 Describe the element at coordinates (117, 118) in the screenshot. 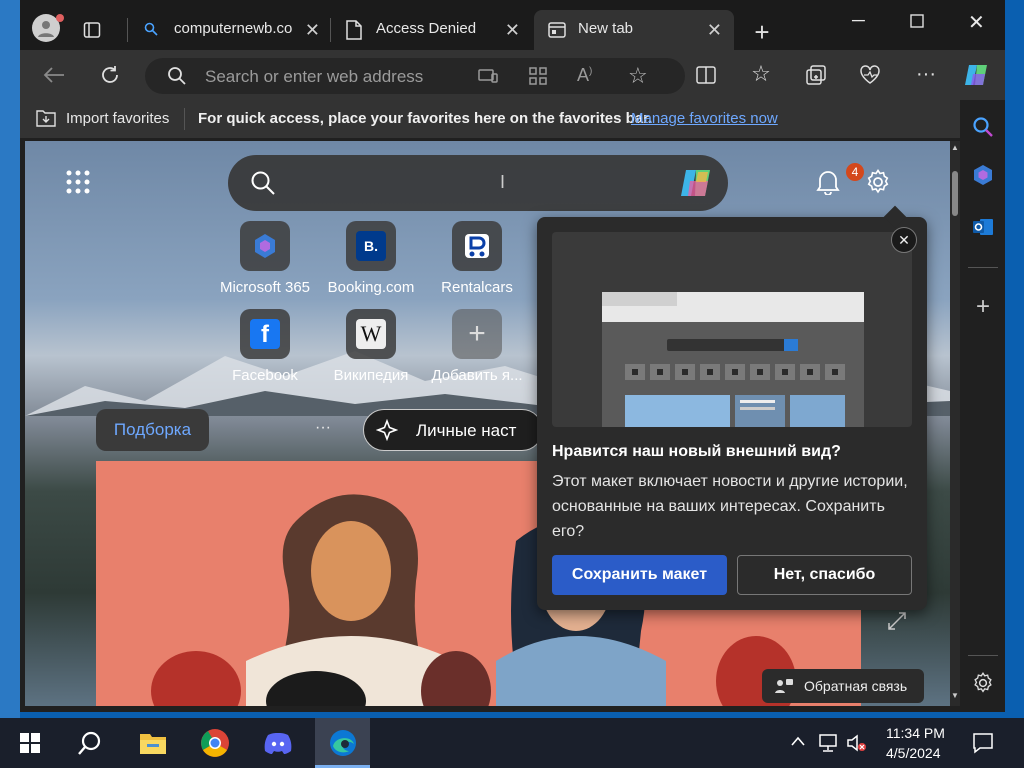

I see `import-favorites-button: Import favorites` at that location.